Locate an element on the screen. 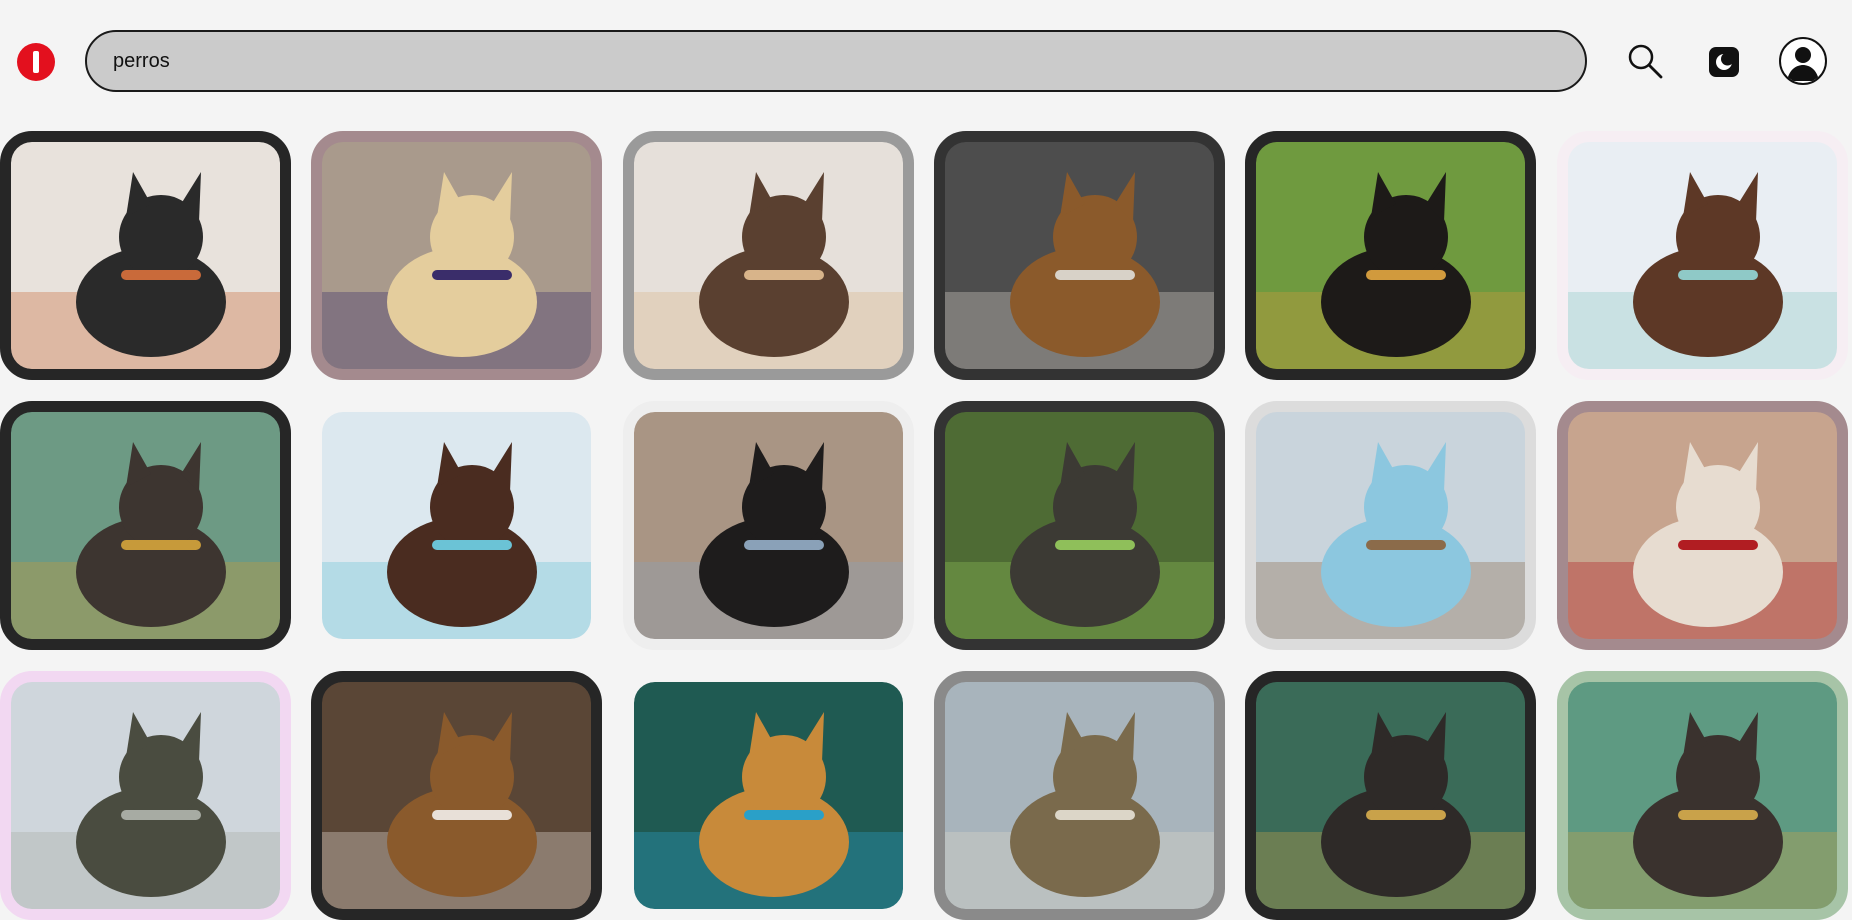 The width and height of the screenshot is (1852, 920). black-dog-road-photo is located at coordinates (768, 525).